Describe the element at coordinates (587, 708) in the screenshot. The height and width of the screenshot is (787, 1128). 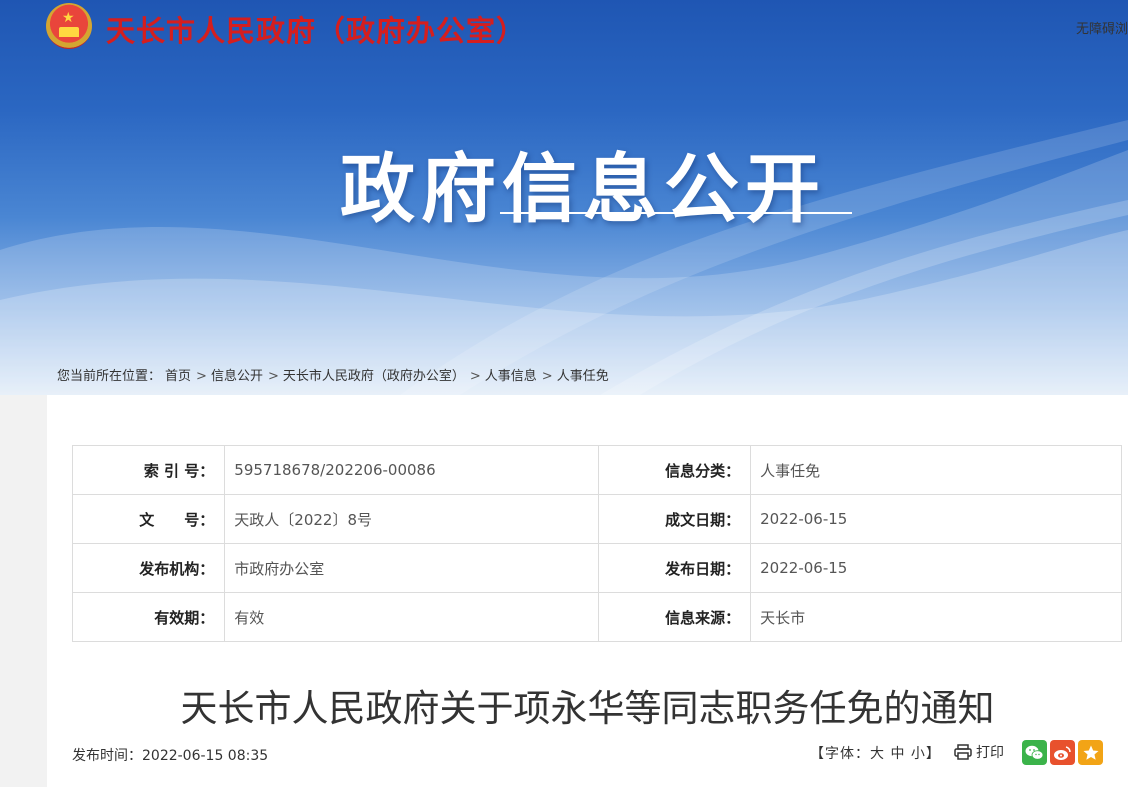
I see `article-title: 天长市人民政府关于项永华等同志职务任免的通知` at that location.